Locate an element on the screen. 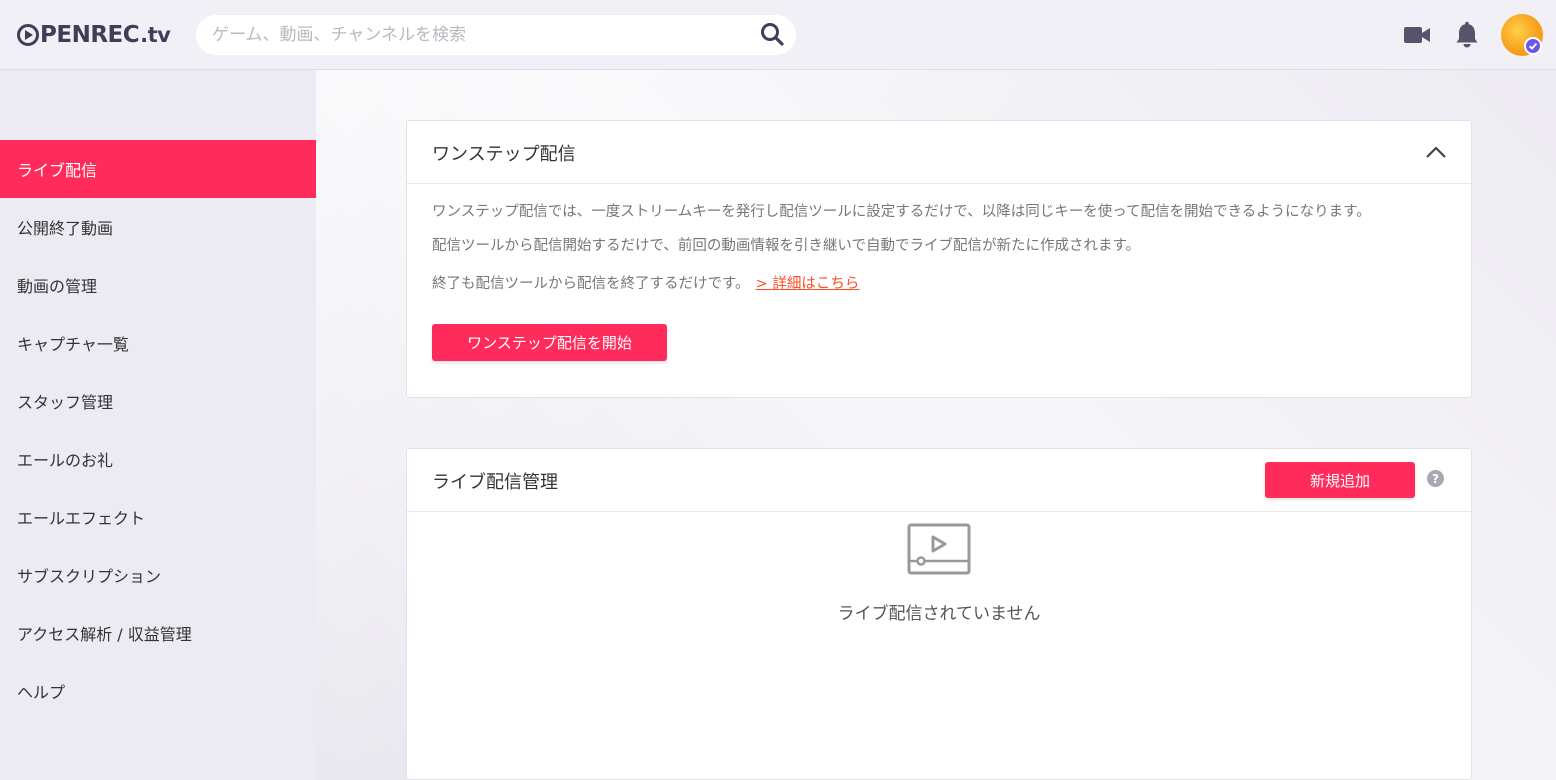 The image size is (1556, 780). sidebar-item-label: サブスクリプション is located at coordinates (89, 576).